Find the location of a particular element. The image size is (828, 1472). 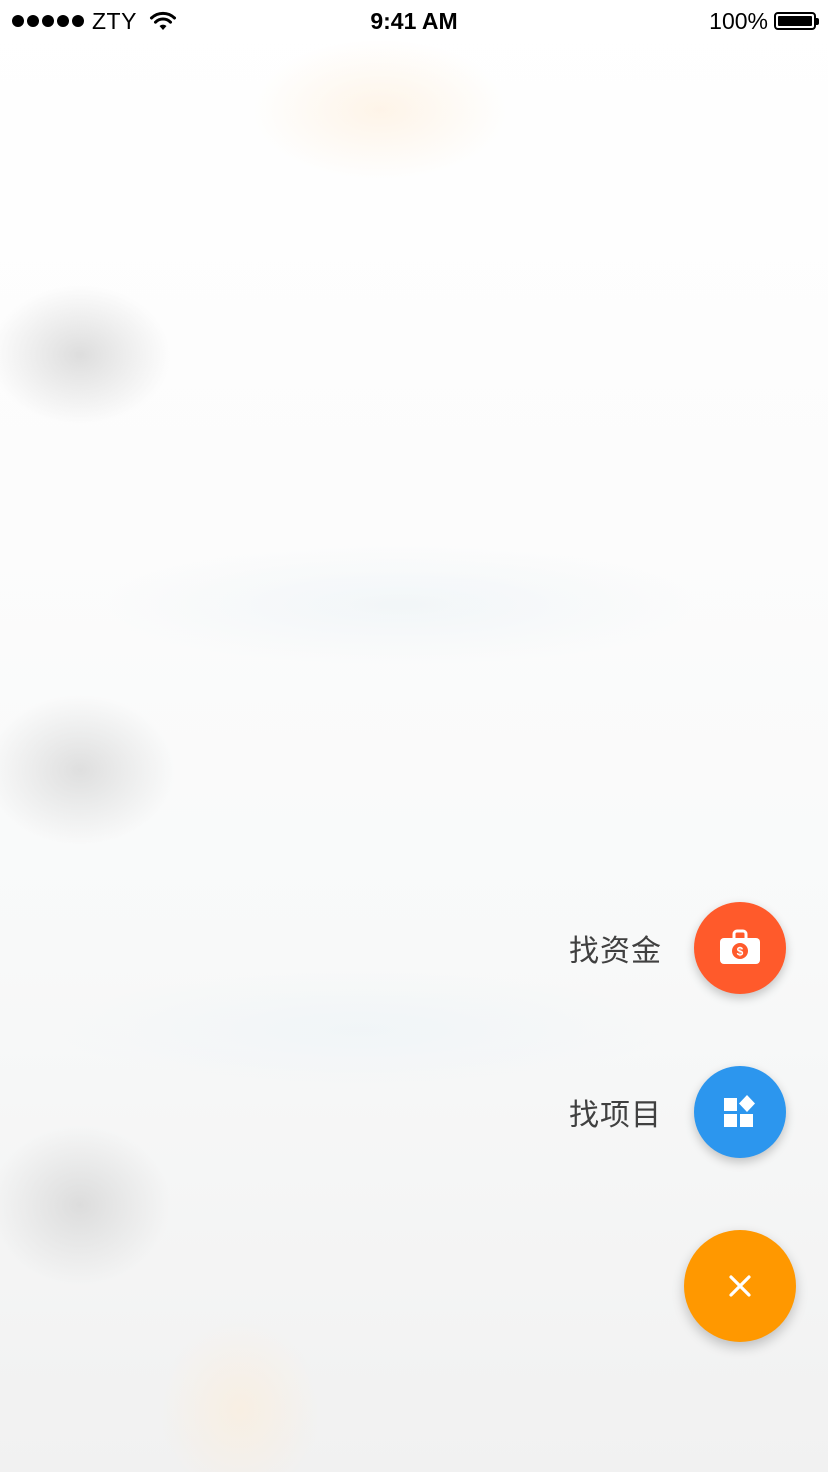

find-projects-button is located at coordinates (740, 1112).